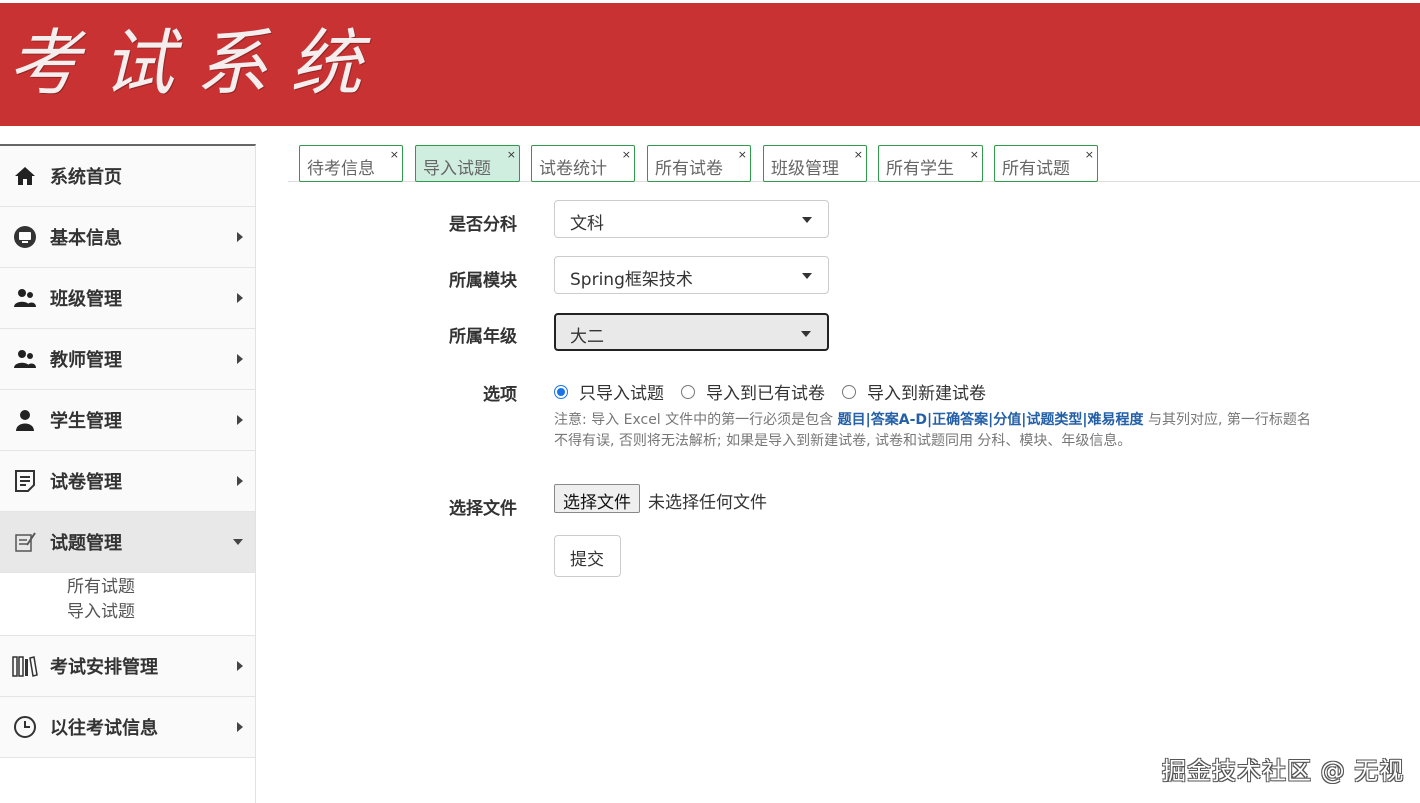 The height and width of the screenshot is (803, 1420). I want to click on watermark: 掘金技术社区 @ 无视, so click(1283, 771).